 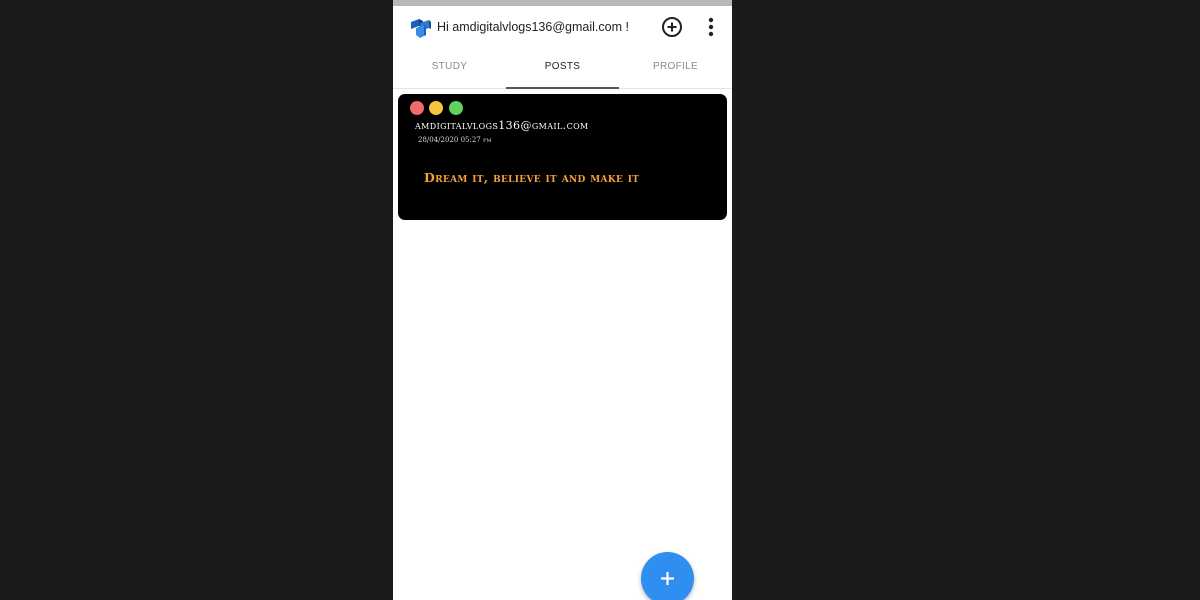 I want to click on add-circle-icon, so click(x=672, y=27).